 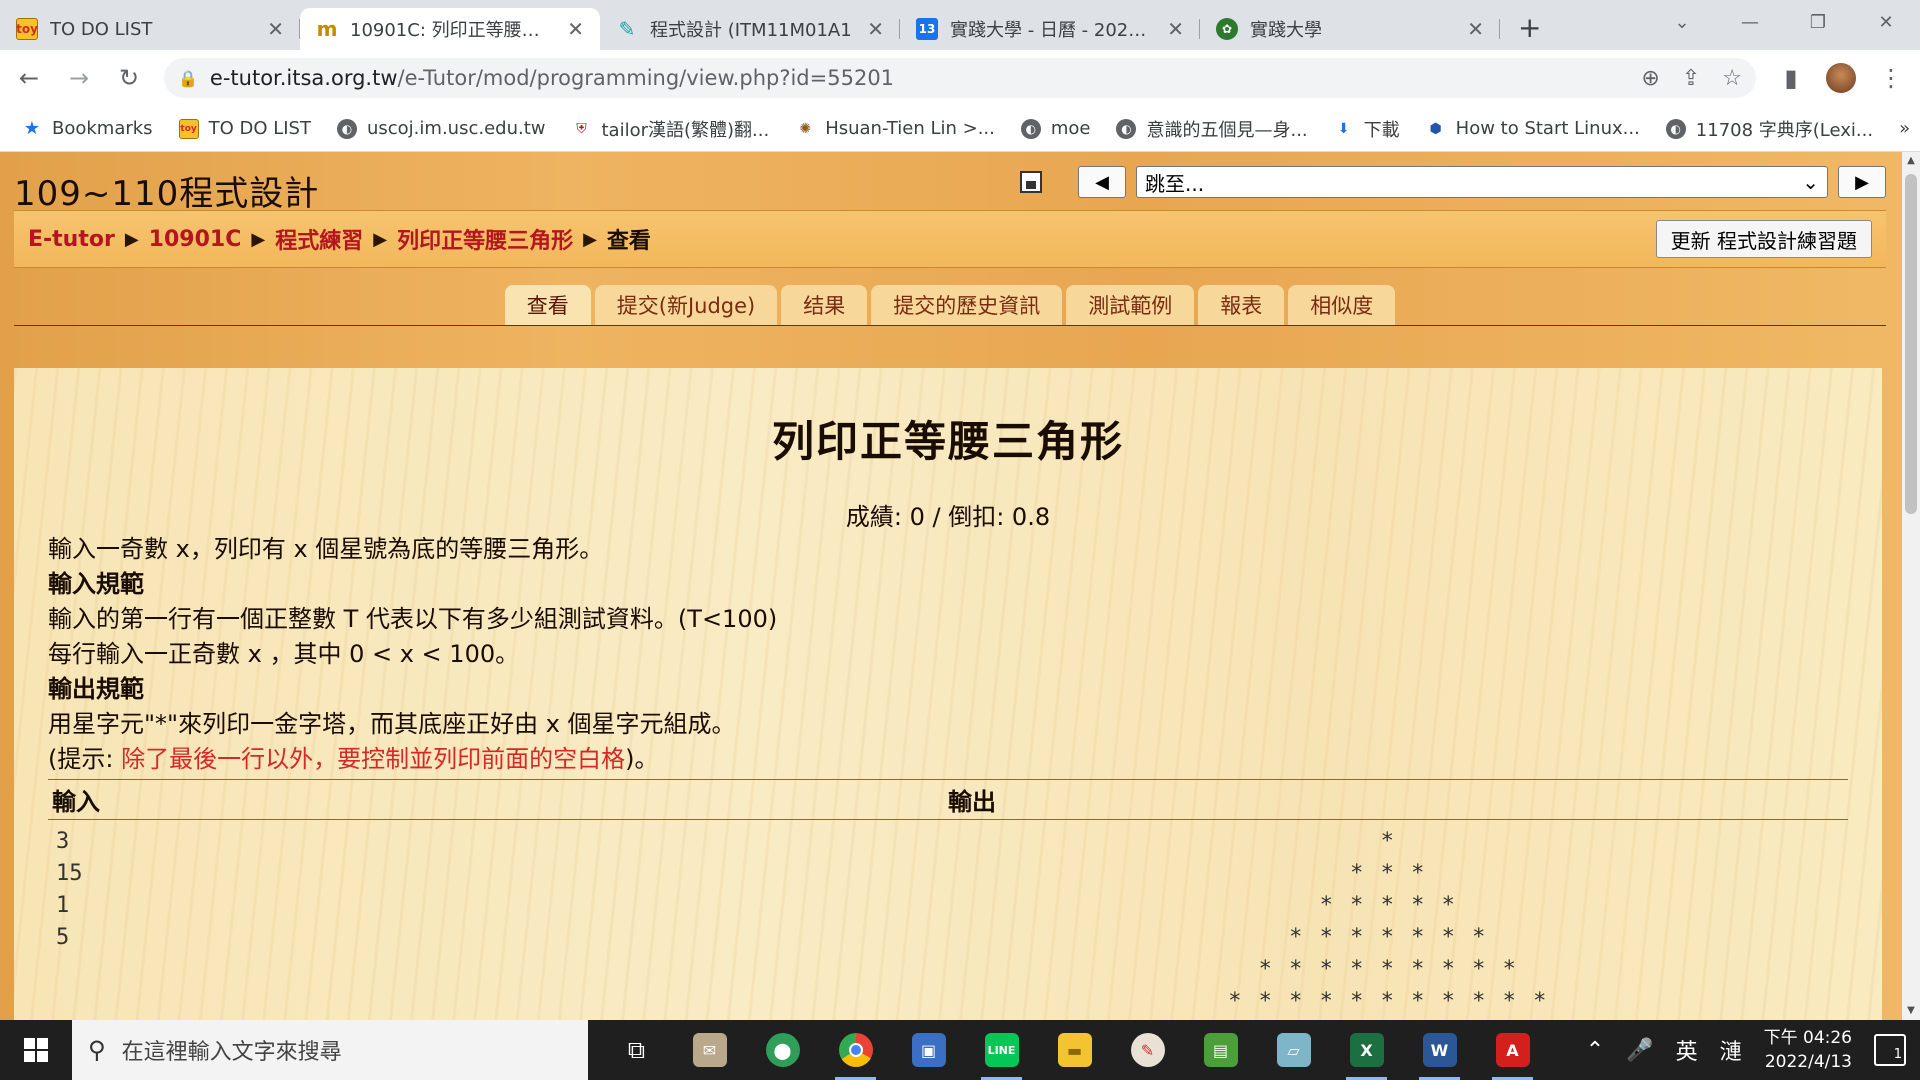 I want to click on breadcrumb-link-course: 10901C, so click(x=195, y=239).